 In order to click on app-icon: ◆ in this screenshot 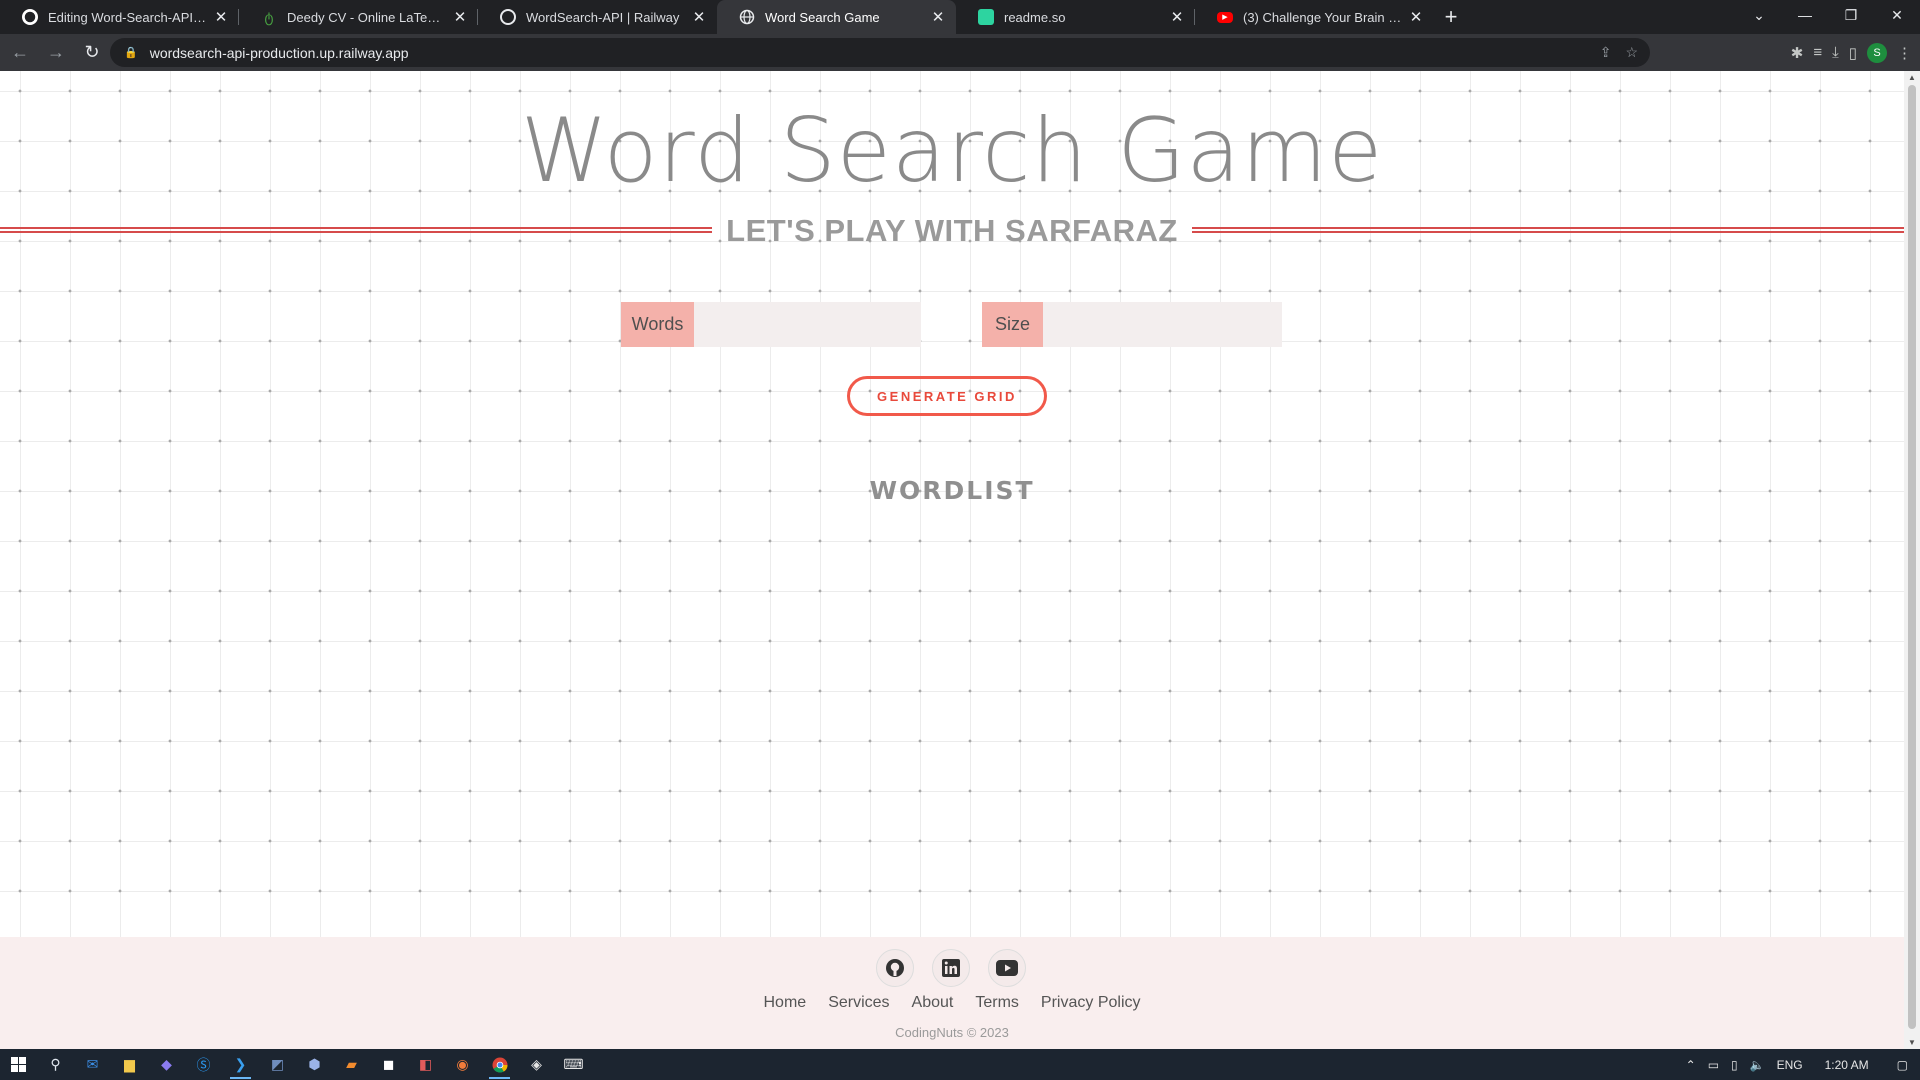, I will do `click(166, 1064)`.